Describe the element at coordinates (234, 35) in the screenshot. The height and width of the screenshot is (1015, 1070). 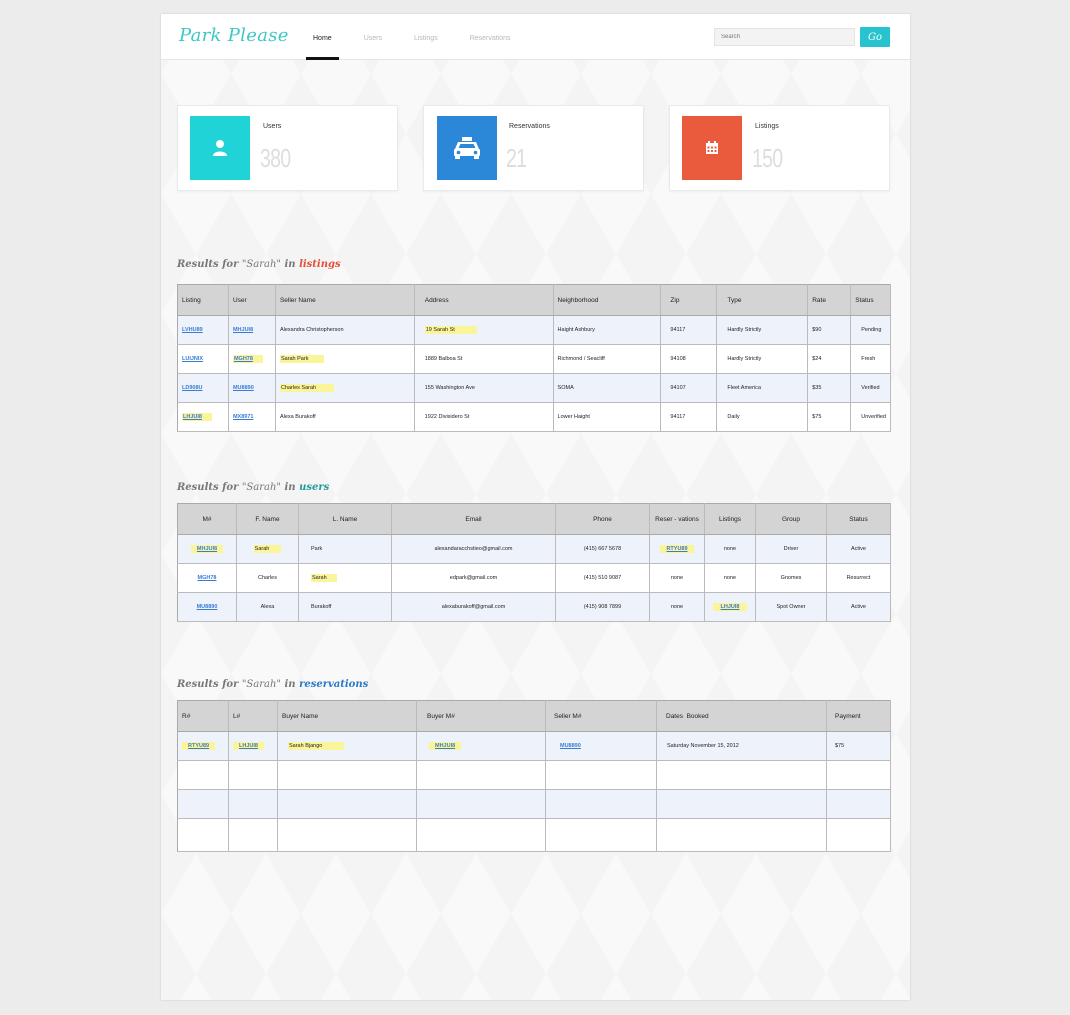
I see `logo: Park Please` at that location.